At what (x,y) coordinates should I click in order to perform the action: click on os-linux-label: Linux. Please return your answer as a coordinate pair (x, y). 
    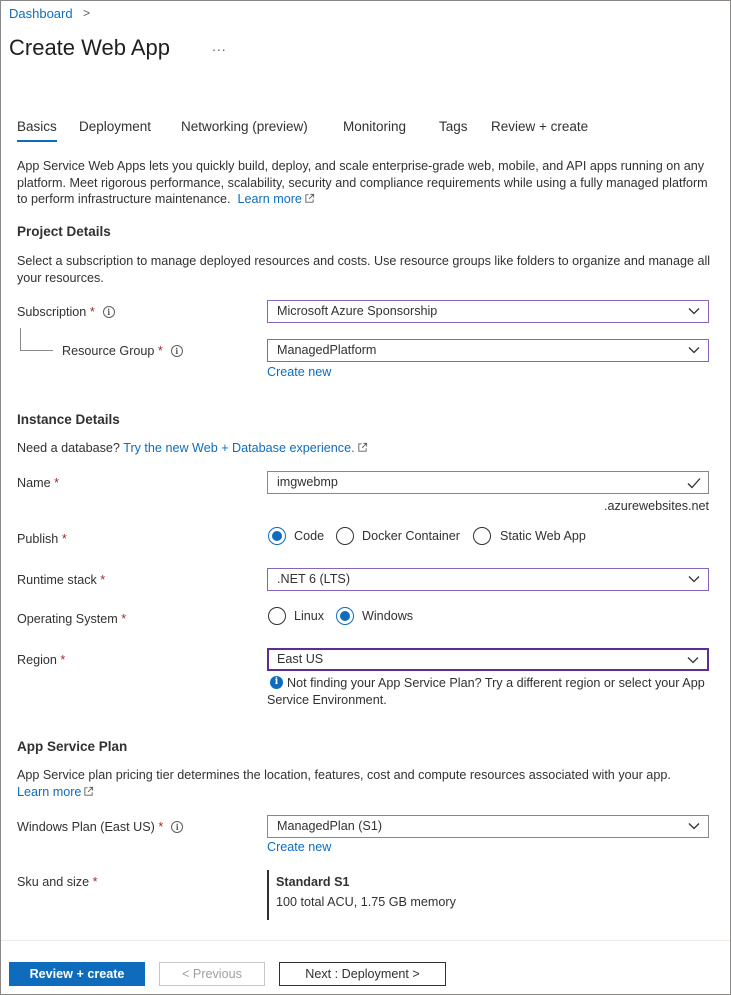
    Looking at the image, I should click on (309, 616).